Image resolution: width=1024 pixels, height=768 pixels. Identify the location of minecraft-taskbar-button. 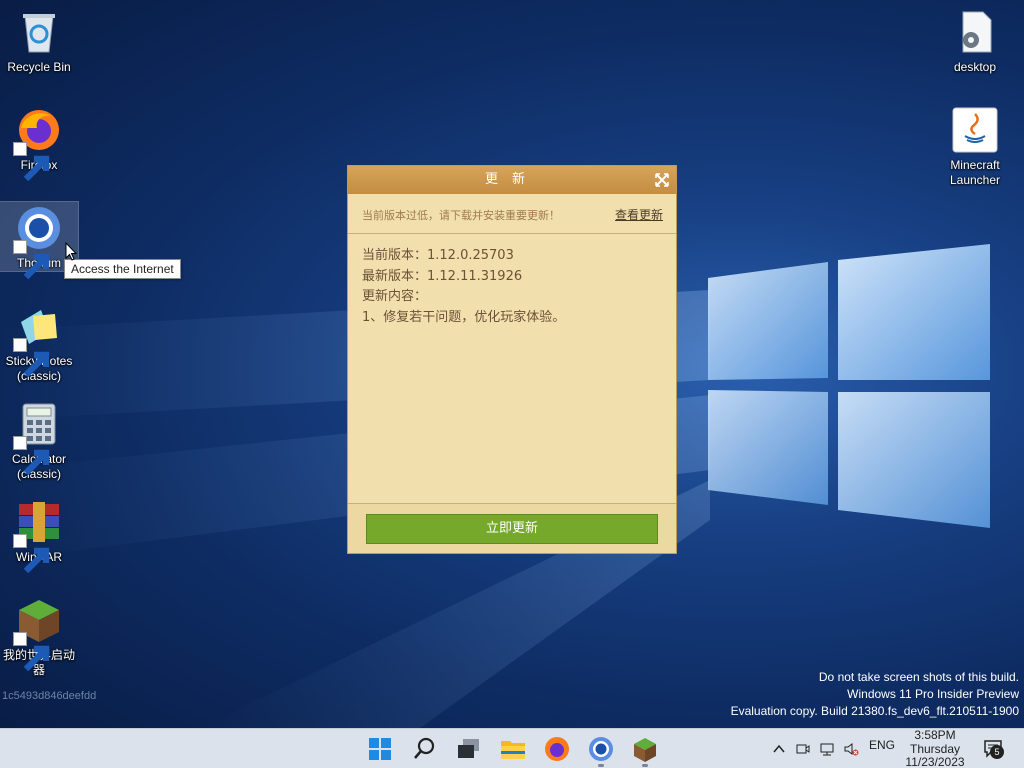
(645, 750).